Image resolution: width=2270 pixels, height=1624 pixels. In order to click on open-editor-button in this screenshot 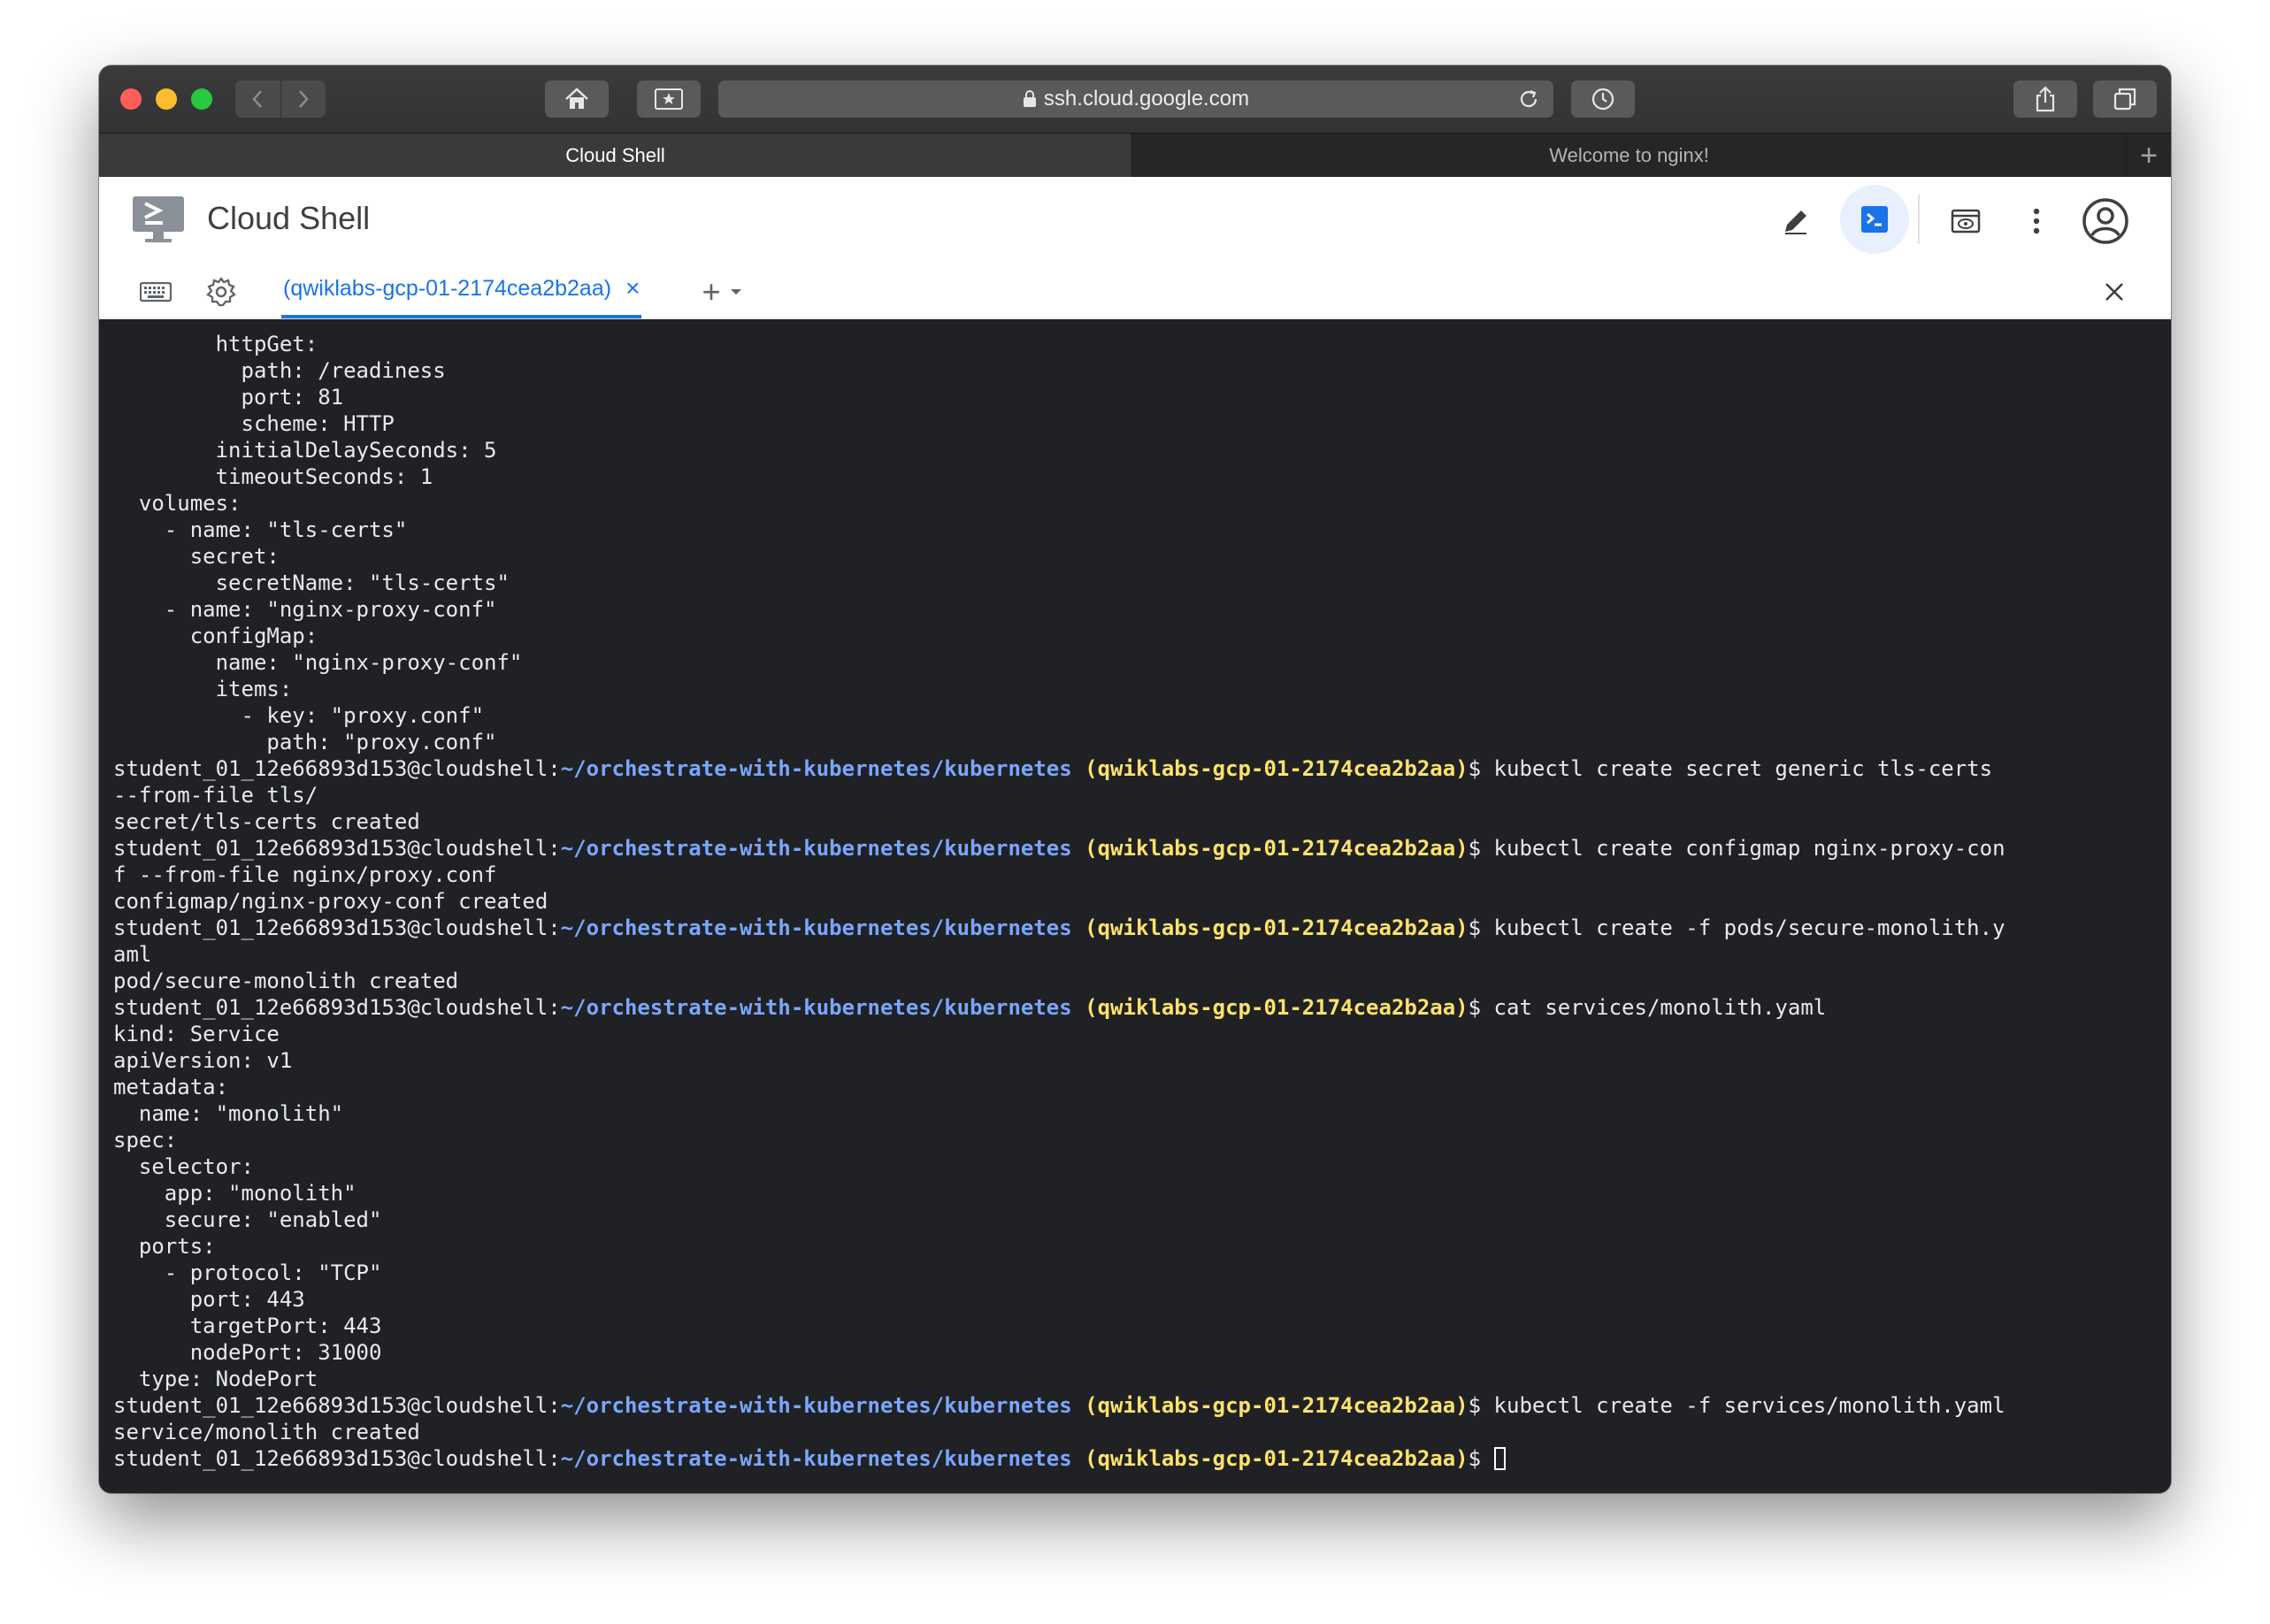, I will do `click(1796, 221)`.